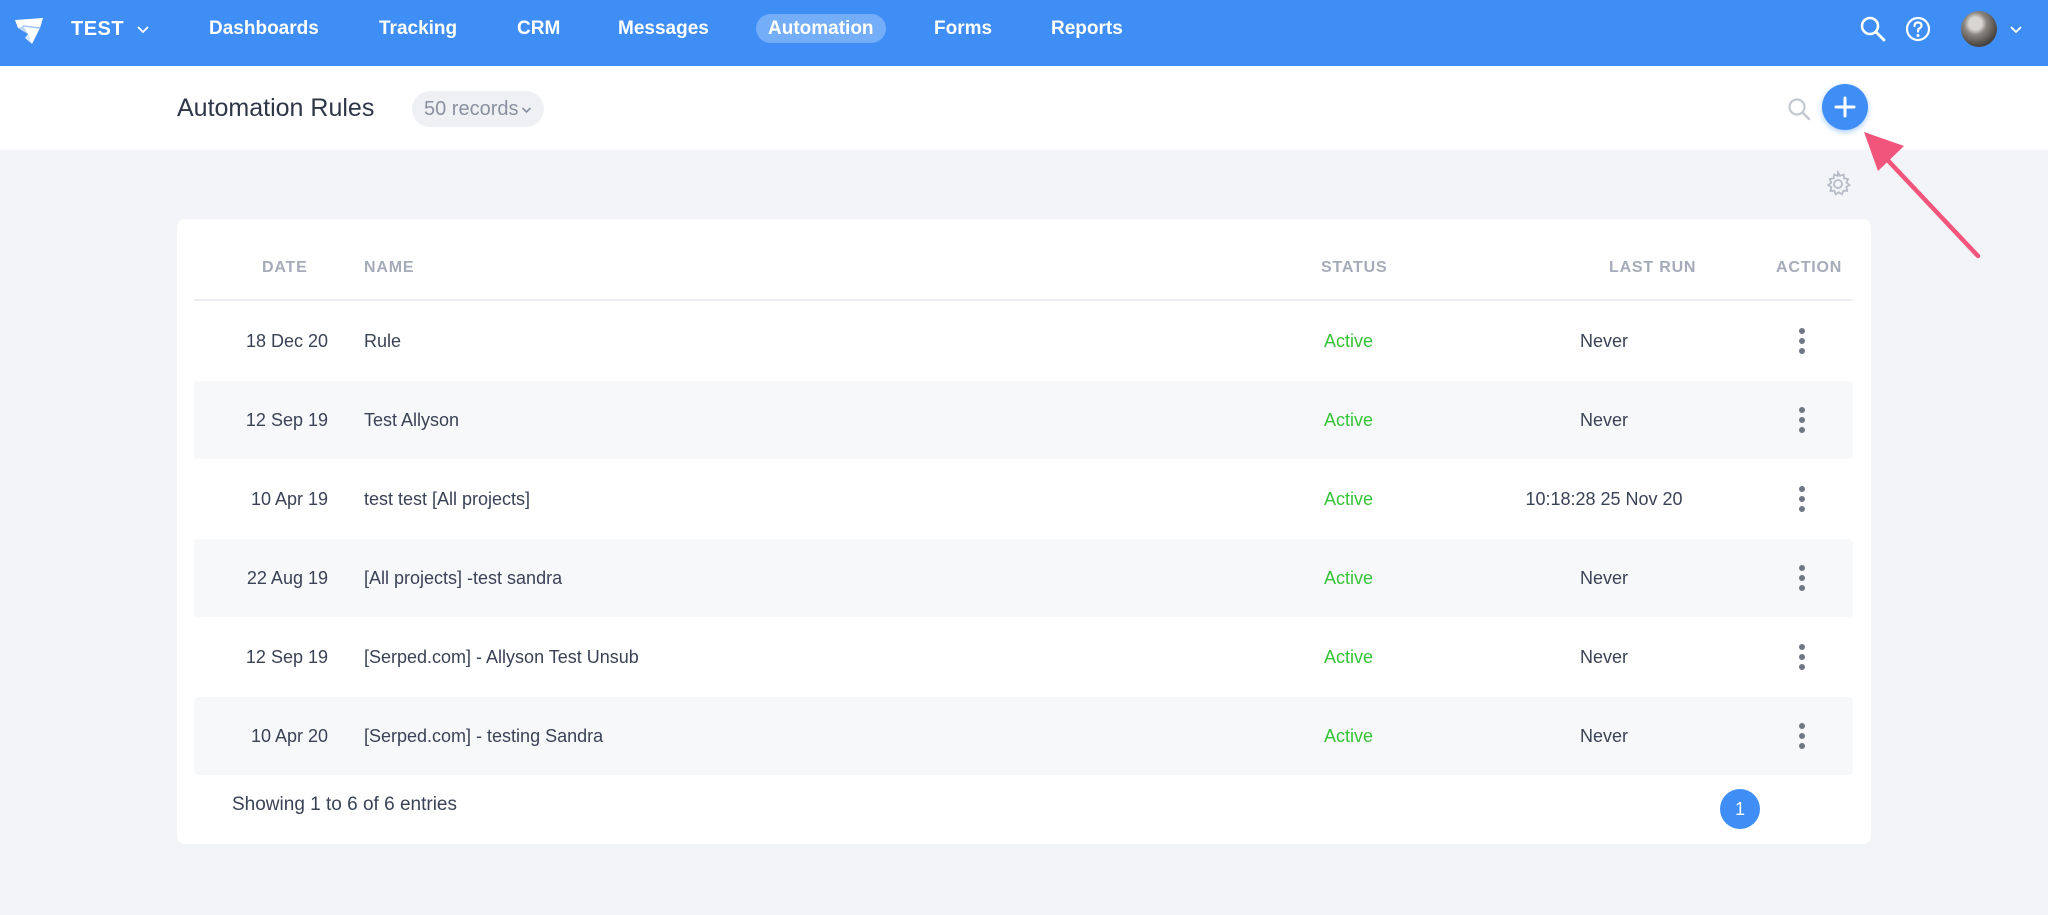 Image resolution: width=2048 pixels, height=915 pixels. Describe the element at coordinates (98, 28) in the screenshot. I see `workspace-label: TEST` at that location.